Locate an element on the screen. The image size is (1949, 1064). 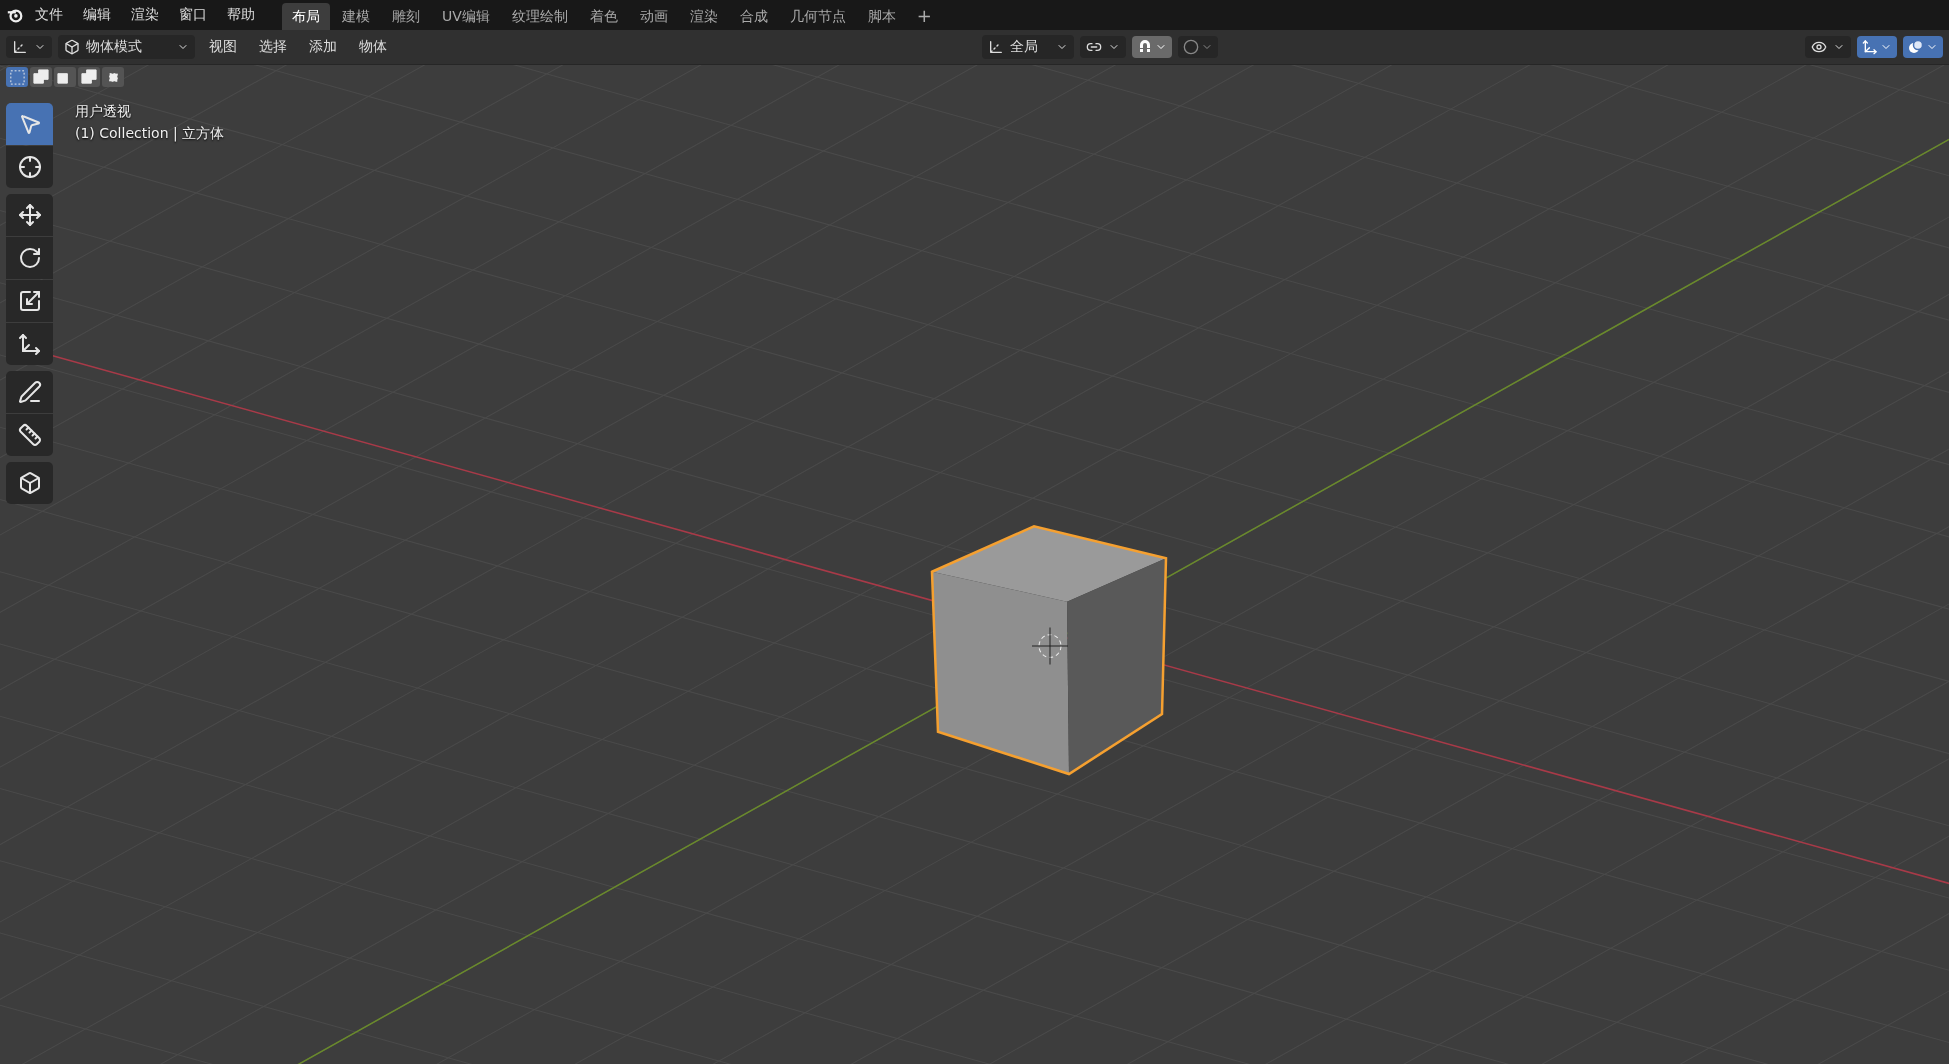
overlays-toggle is located at coordinates (1923, 47).